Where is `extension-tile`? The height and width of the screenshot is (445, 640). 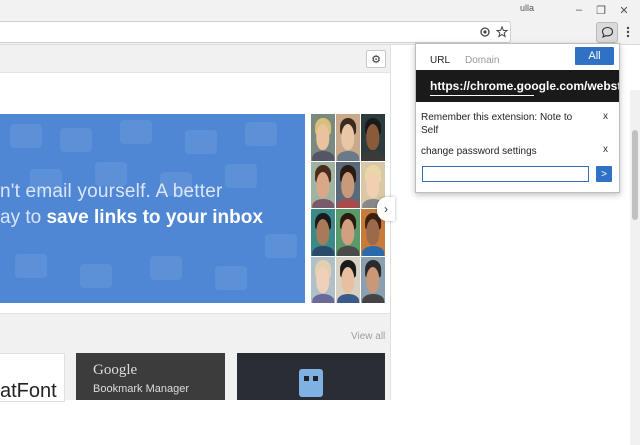
extension-tile is located at coordinates (311, 376).